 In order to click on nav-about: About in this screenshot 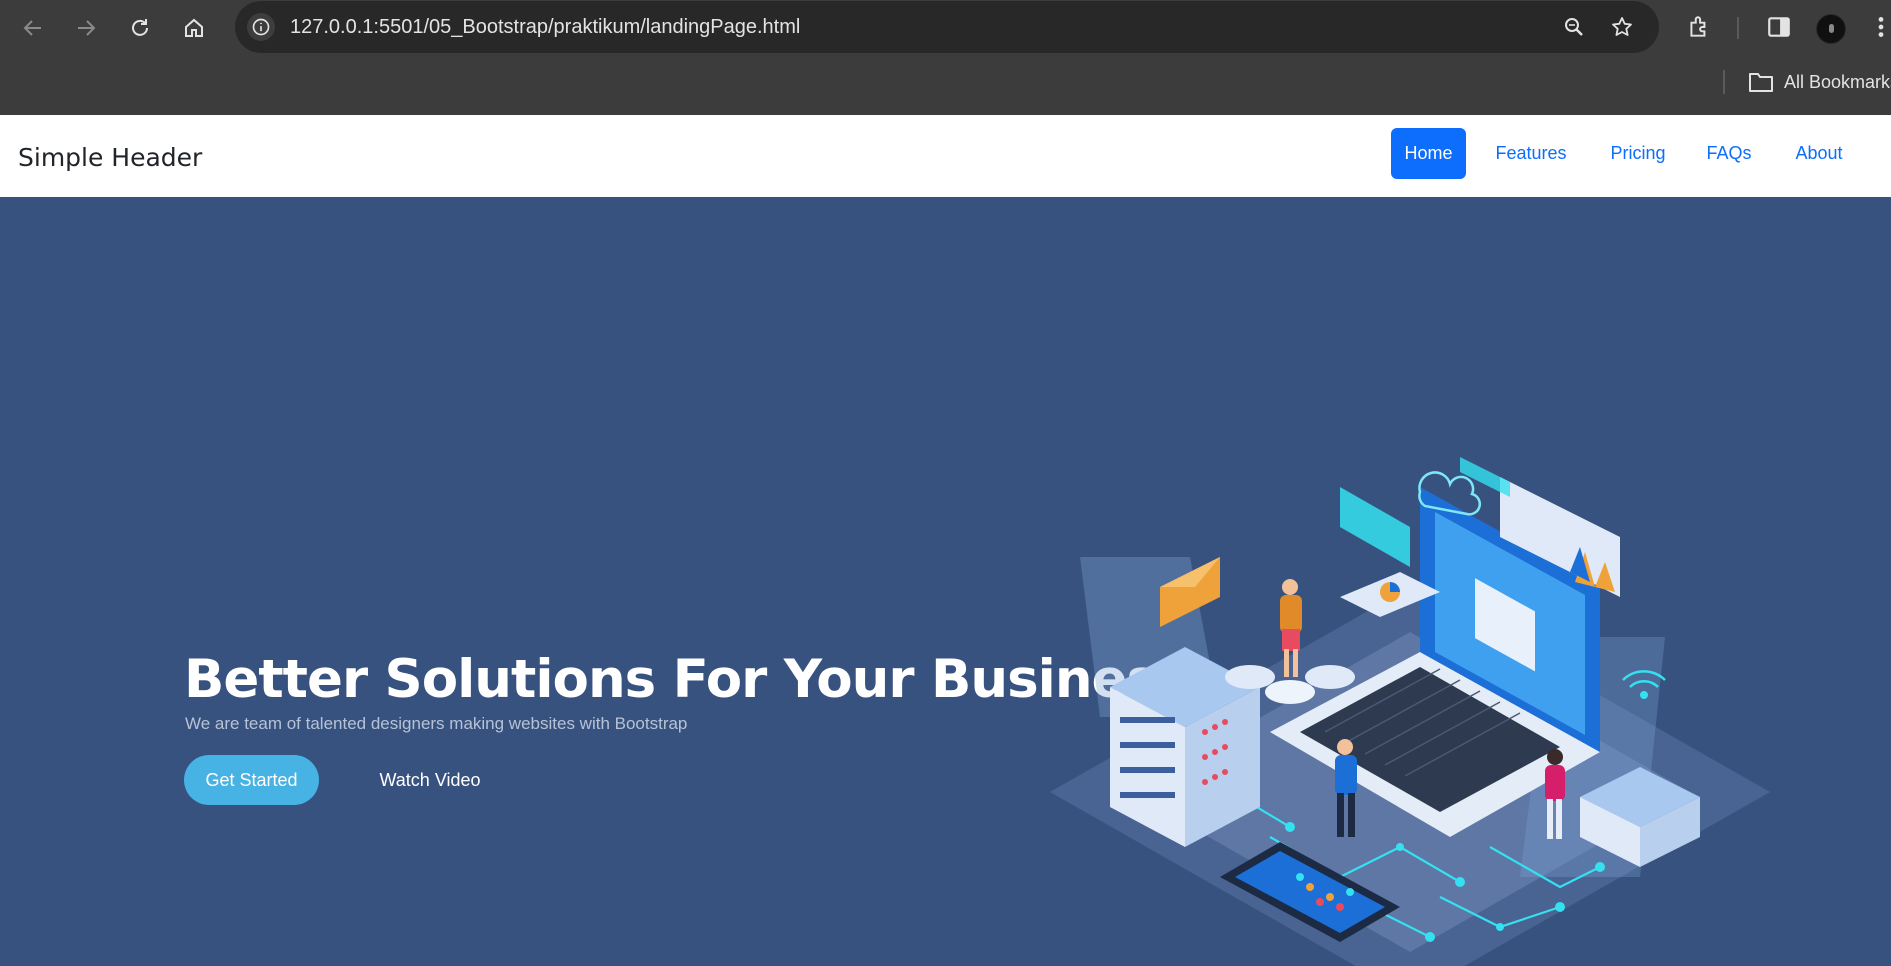, I will do `click(1819, 153)`.